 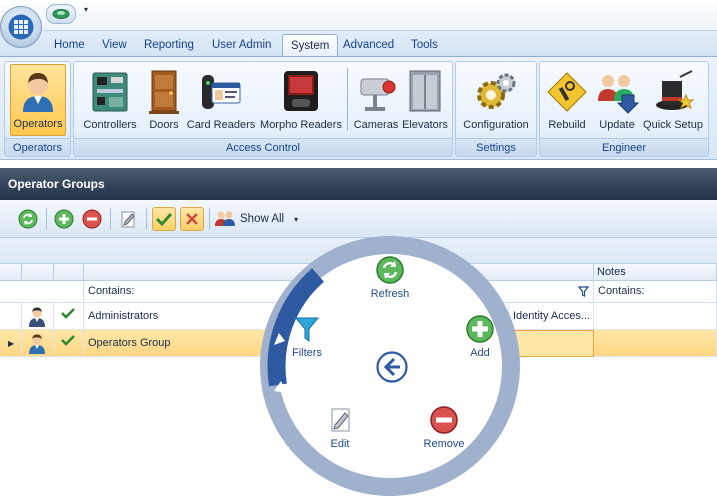 I want to click on active-check-icon, so click(x=68, y=313).